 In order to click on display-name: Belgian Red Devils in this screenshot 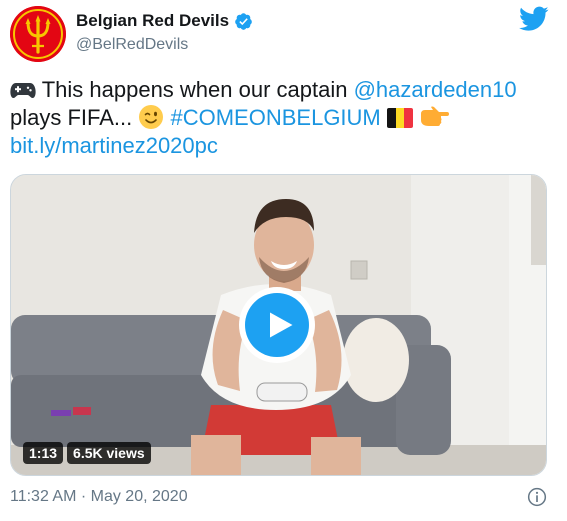, I will do `click(152, 21)`.